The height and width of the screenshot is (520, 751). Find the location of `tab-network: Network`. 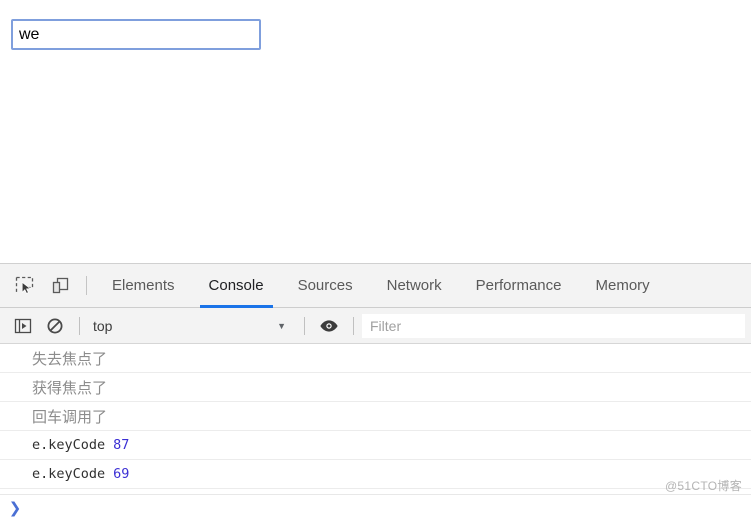

tab-network: Network is located at coordinates (414, 285).